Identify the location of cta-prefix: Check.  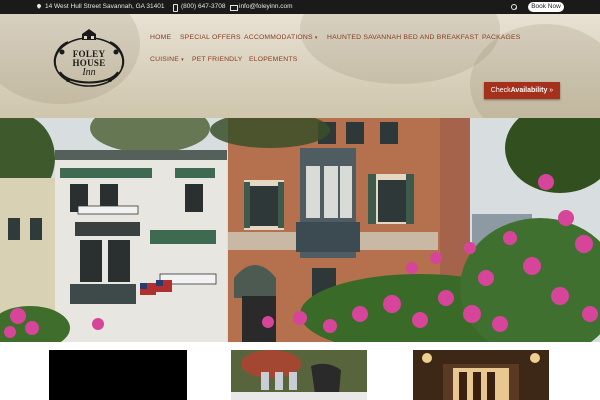
(500, 90).